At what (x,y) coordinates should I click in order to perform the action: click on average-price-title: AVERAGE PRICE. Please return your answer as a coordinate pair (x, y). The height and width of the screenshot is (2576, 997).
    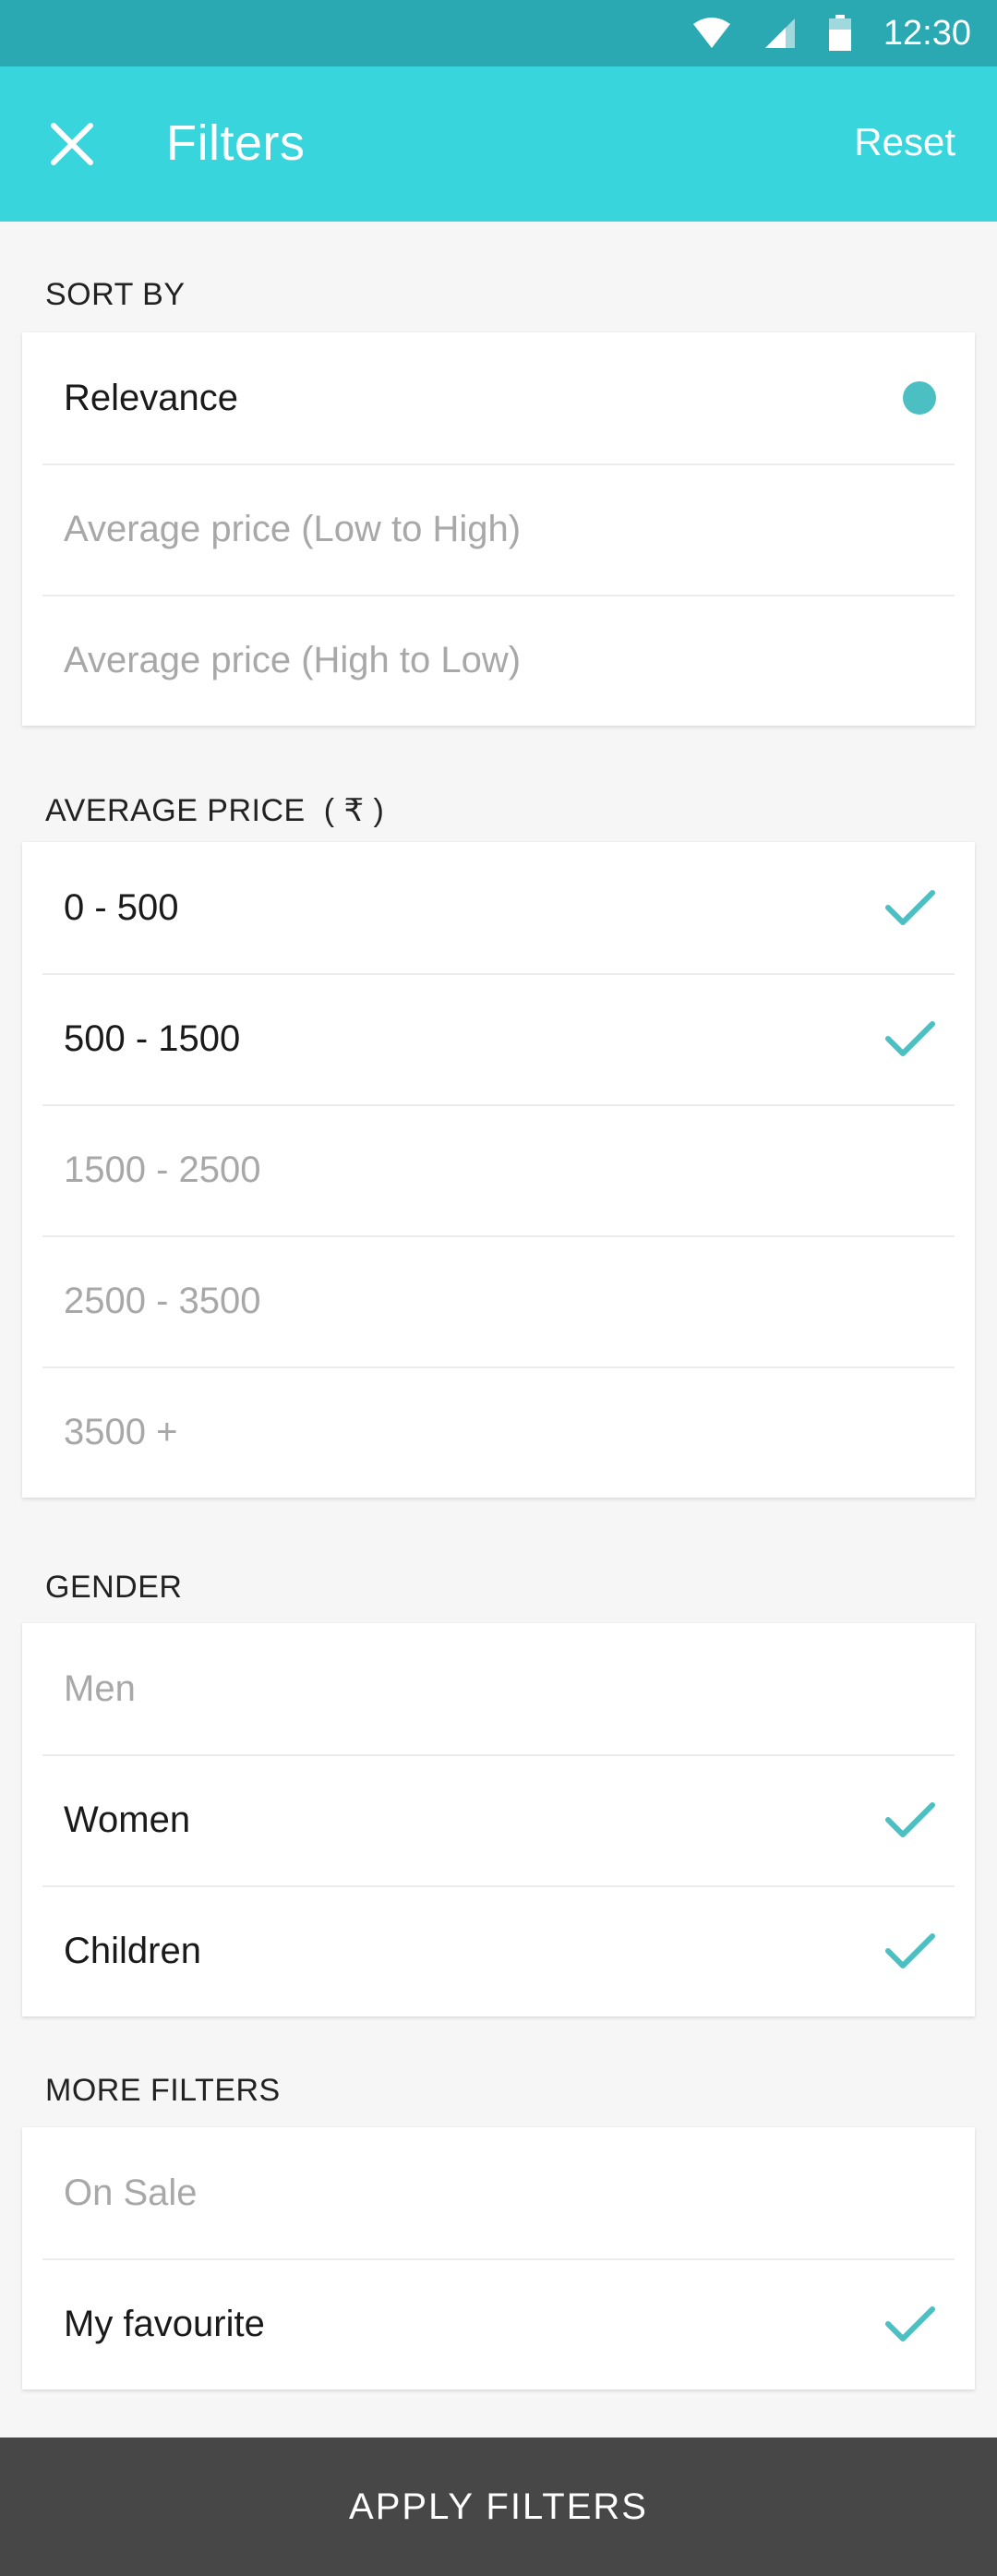
    Looking at the image, I should click on (176, 810).